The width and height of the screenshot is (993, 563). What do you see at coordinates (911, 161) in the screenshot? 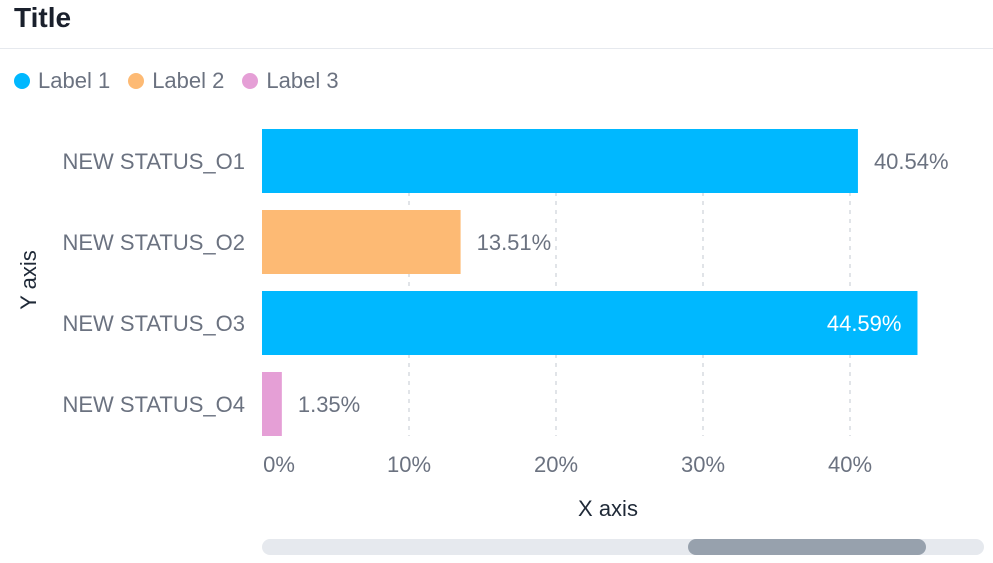
I see `bar-value-label: 40.54%` at bounding box center [911, 161].